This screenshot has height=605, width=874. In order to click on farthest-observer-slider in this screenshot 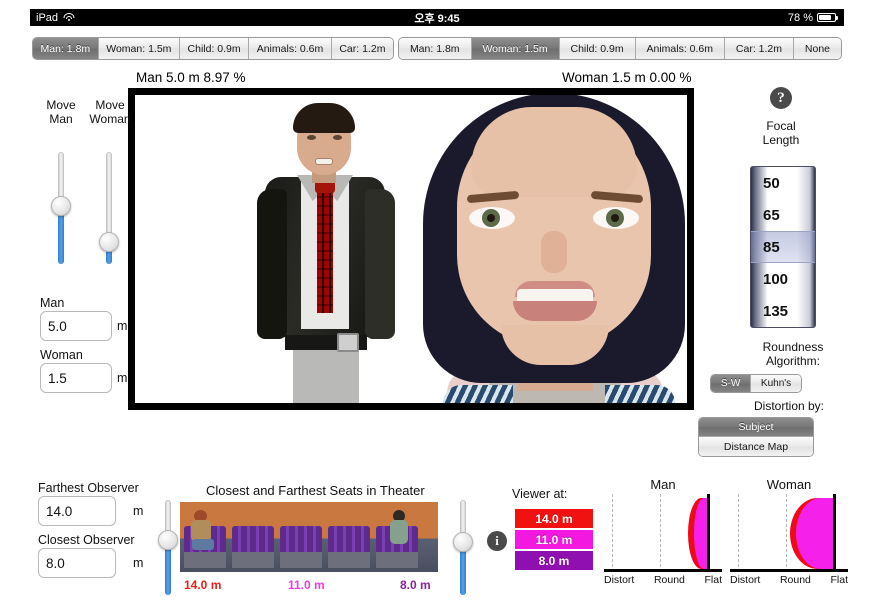, I will do `click(168, 547)`.